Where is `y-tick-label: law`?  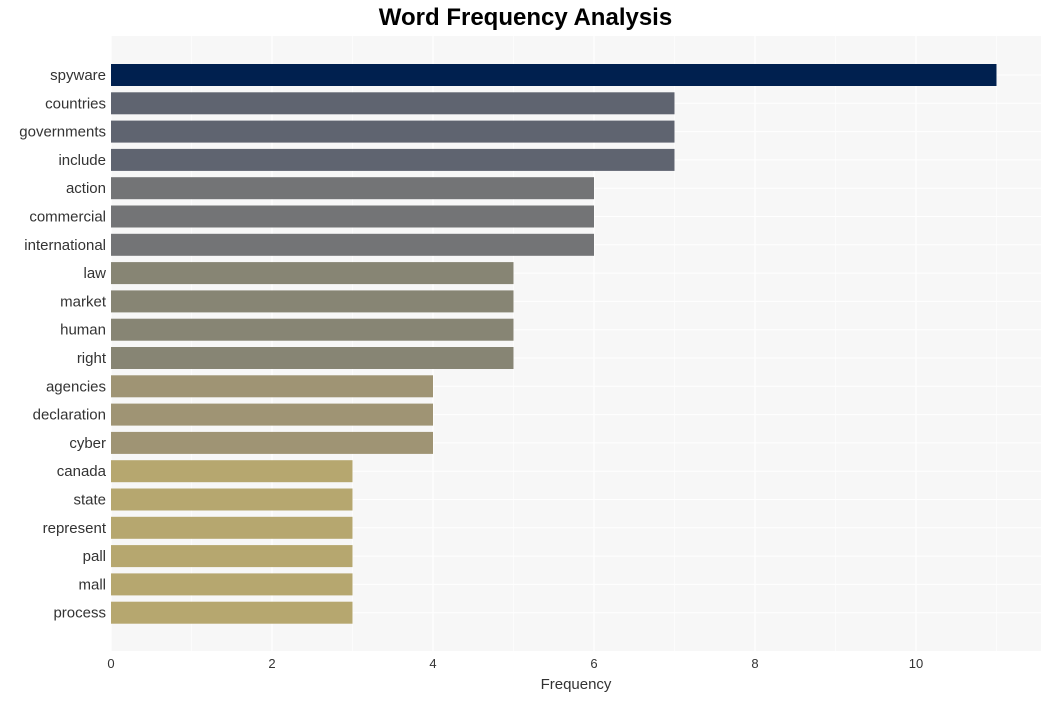 y-tick-label: law is located at coordinates (94, 273).